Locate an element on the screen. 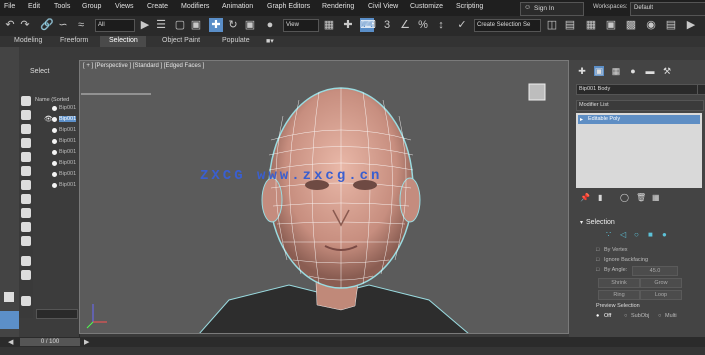 This screenshot has width=705, height=355. shrink-button: Shrink is located at coordinates (619, 283).